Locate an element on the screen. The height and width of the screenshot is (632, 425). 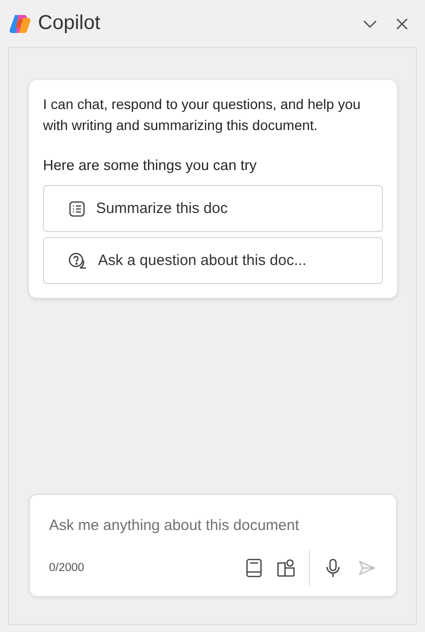
notebook-icon is located at coordinates (254, 568).